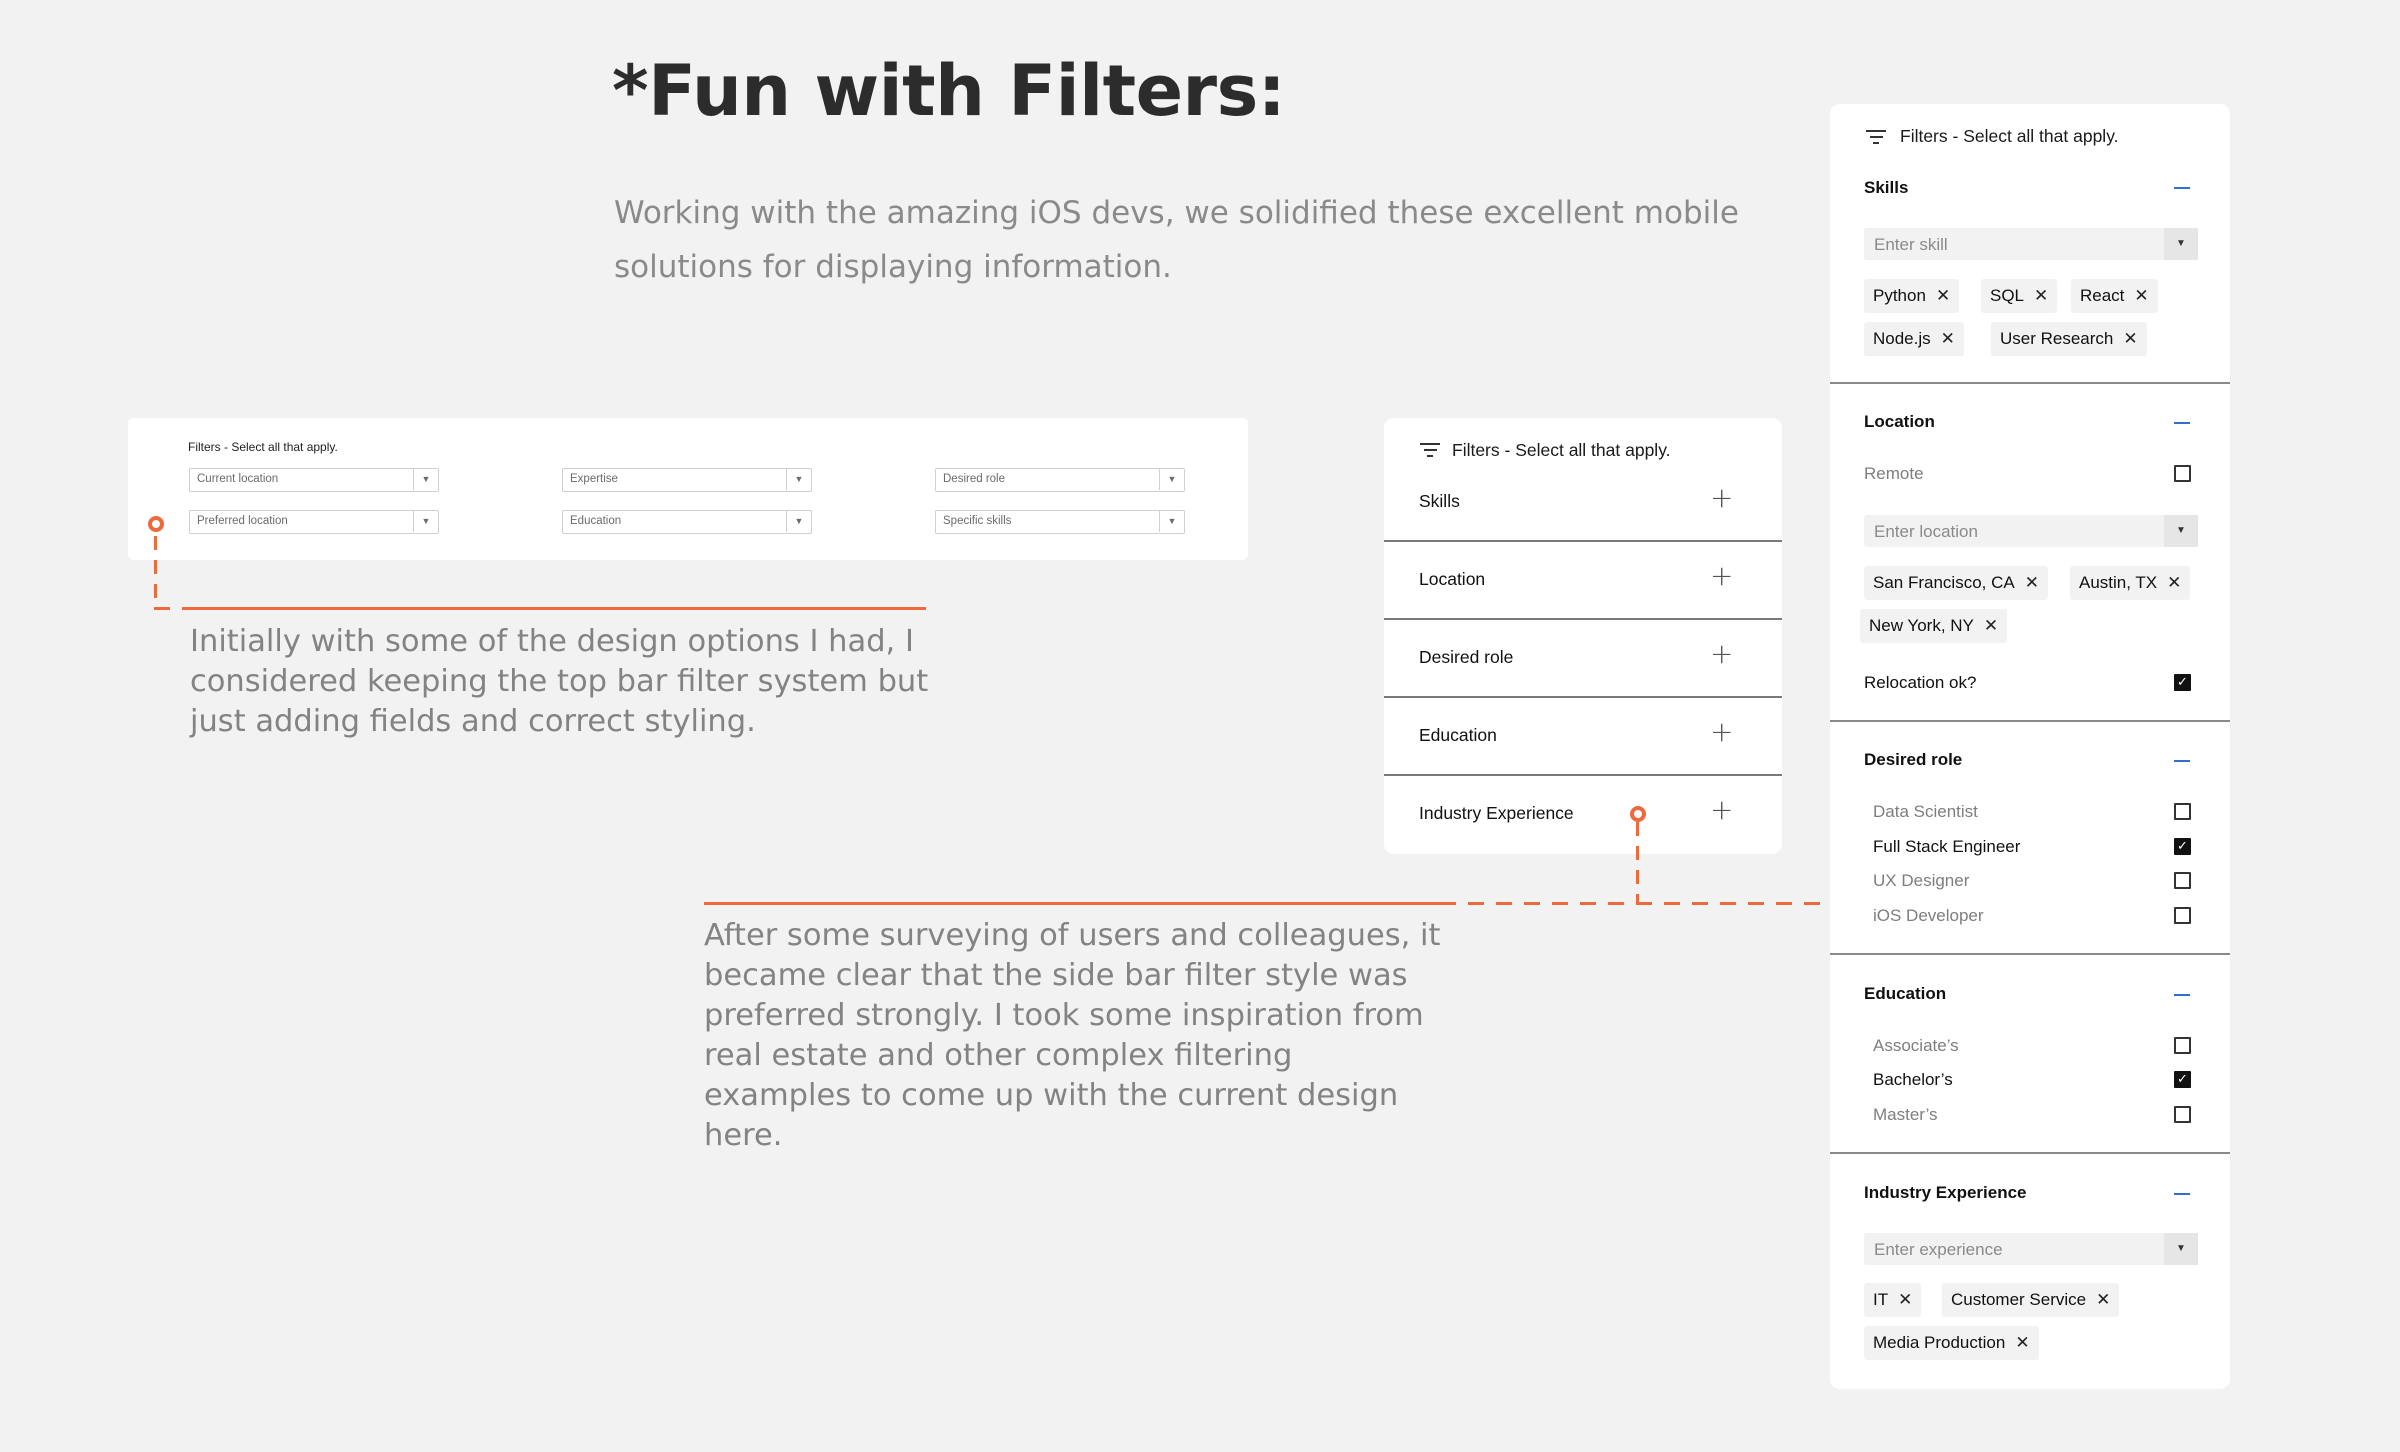  Describe the element at coordinates (1947, 846) in the screenshot. I see `role-option-label: Full Stack Engineer` at that location.